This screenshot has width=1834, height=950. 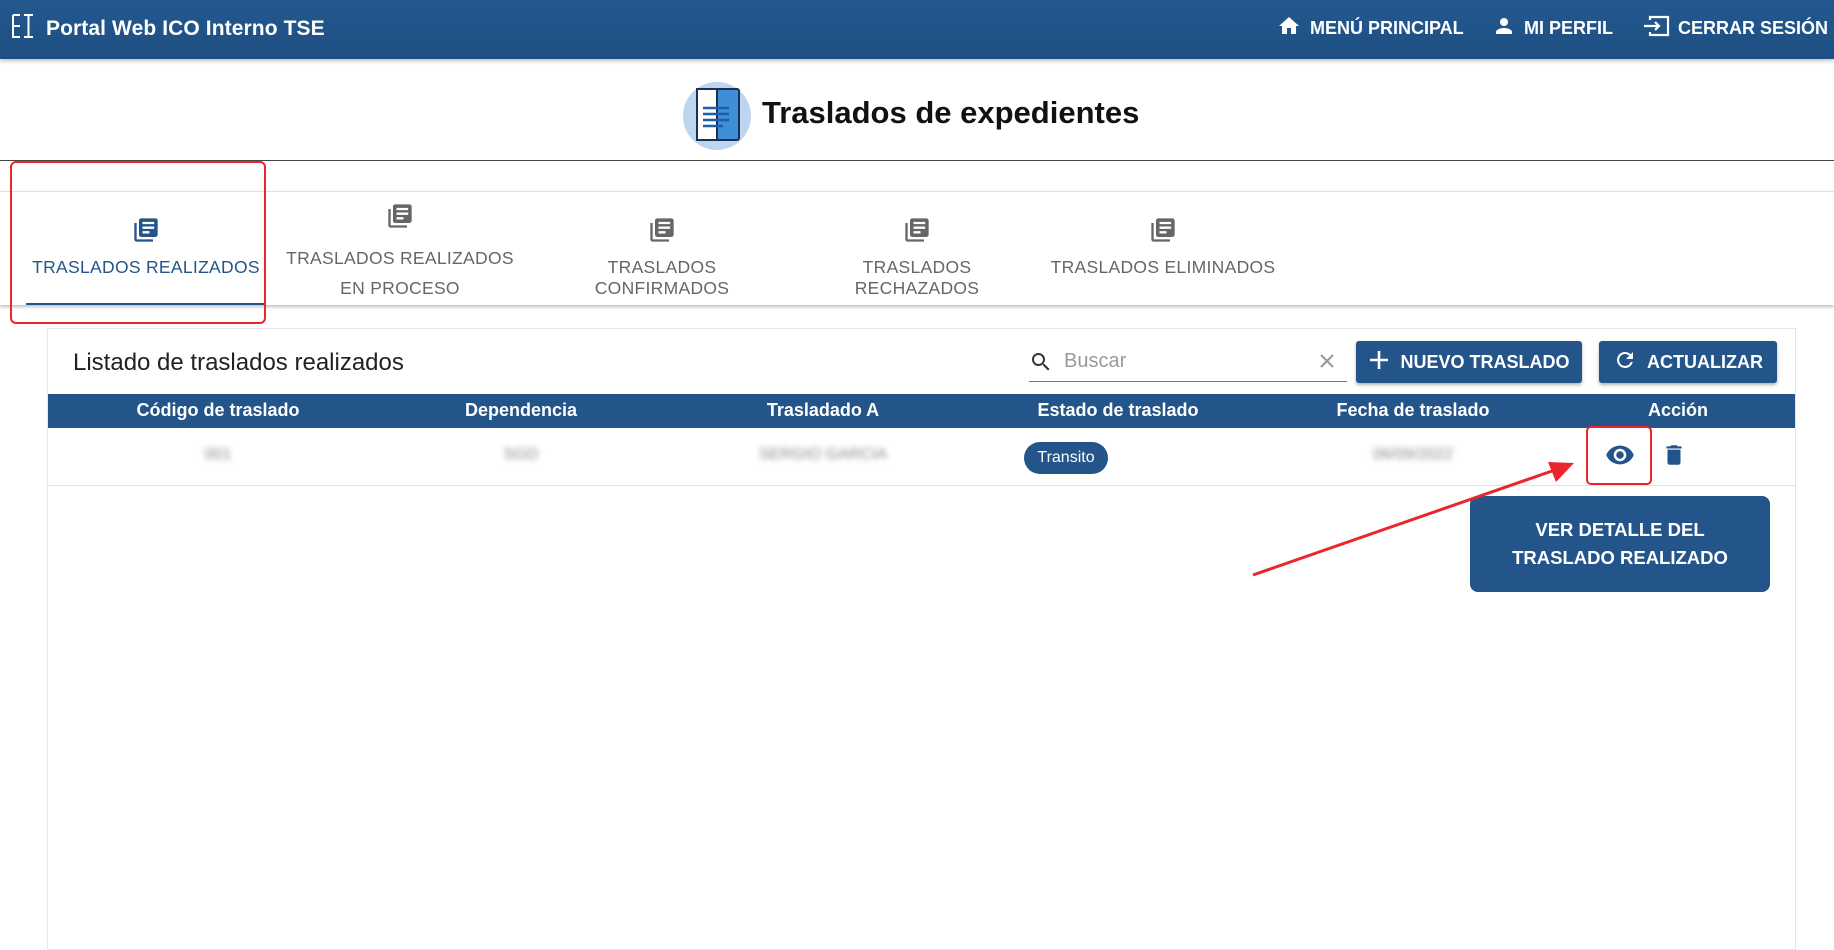 What do you see at coordinates (1619, 455) in the screenshot?
I see `view-button-highlight-box` at bounding box center [1619, 455].